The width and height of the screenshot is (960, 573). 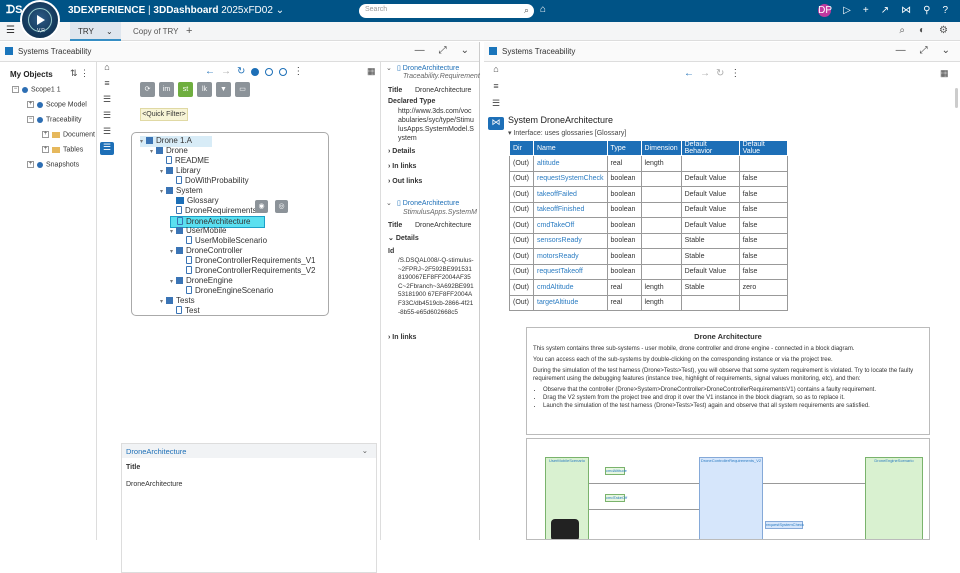 What do you see at coordinates (926, 11) in the screenshot?
I see `compass-tools-icon: ⚲` at bounding box center [926, 11].